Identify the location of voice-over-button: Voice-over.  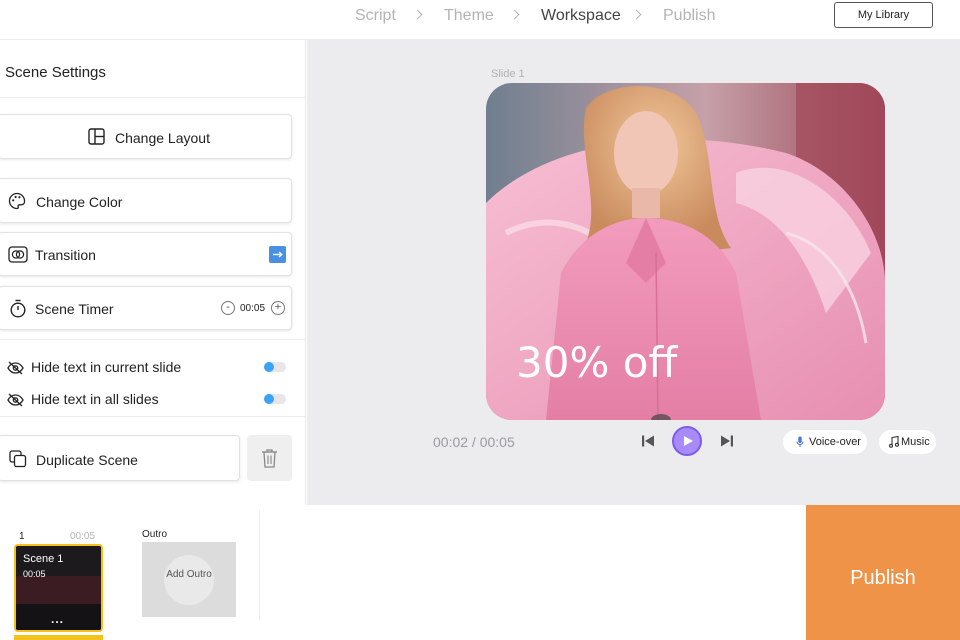
(825, 442).